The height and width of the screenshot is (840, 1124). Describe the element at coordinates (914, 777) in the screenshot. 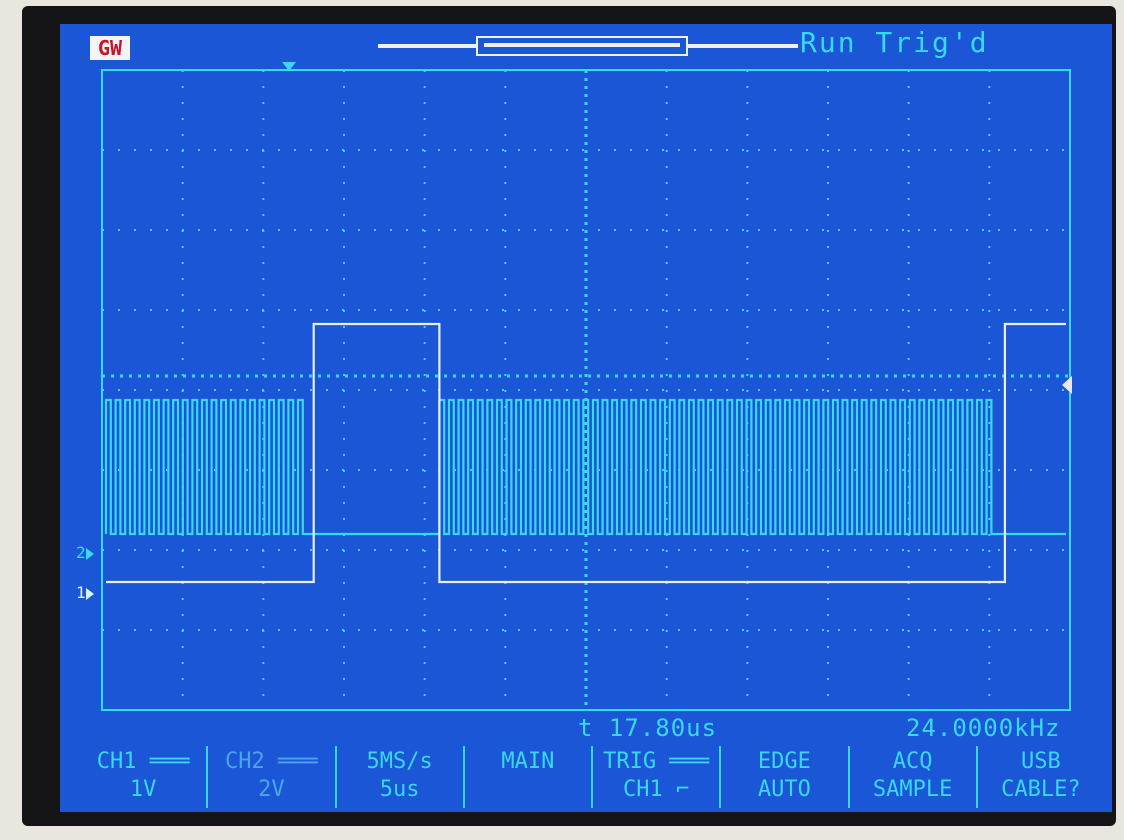

I see `acq-menu: ACQ SAMPLE` at that location.